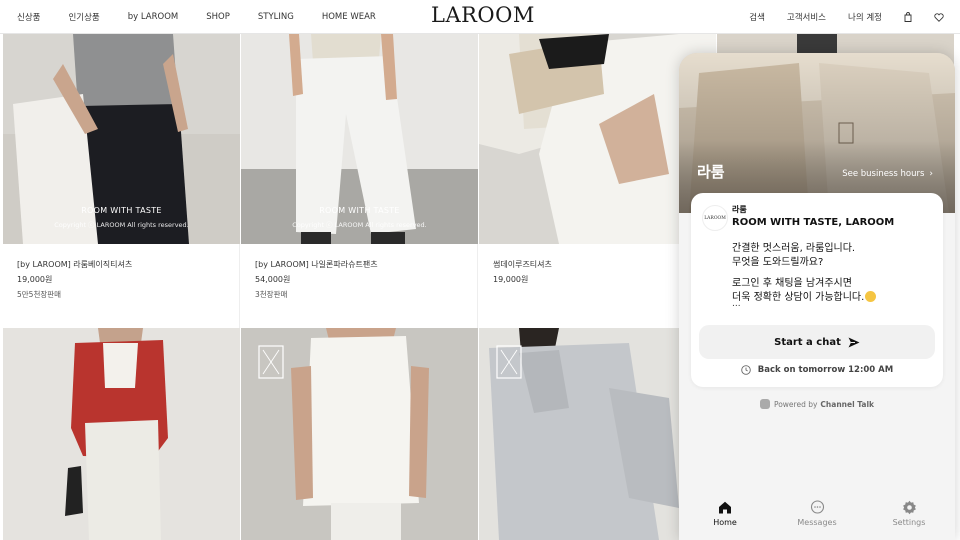  What do you see at coordinates (865, 17) in the screenshot?
I see `nav-my-account: 나의 계정` at bounding box center [865, 17].